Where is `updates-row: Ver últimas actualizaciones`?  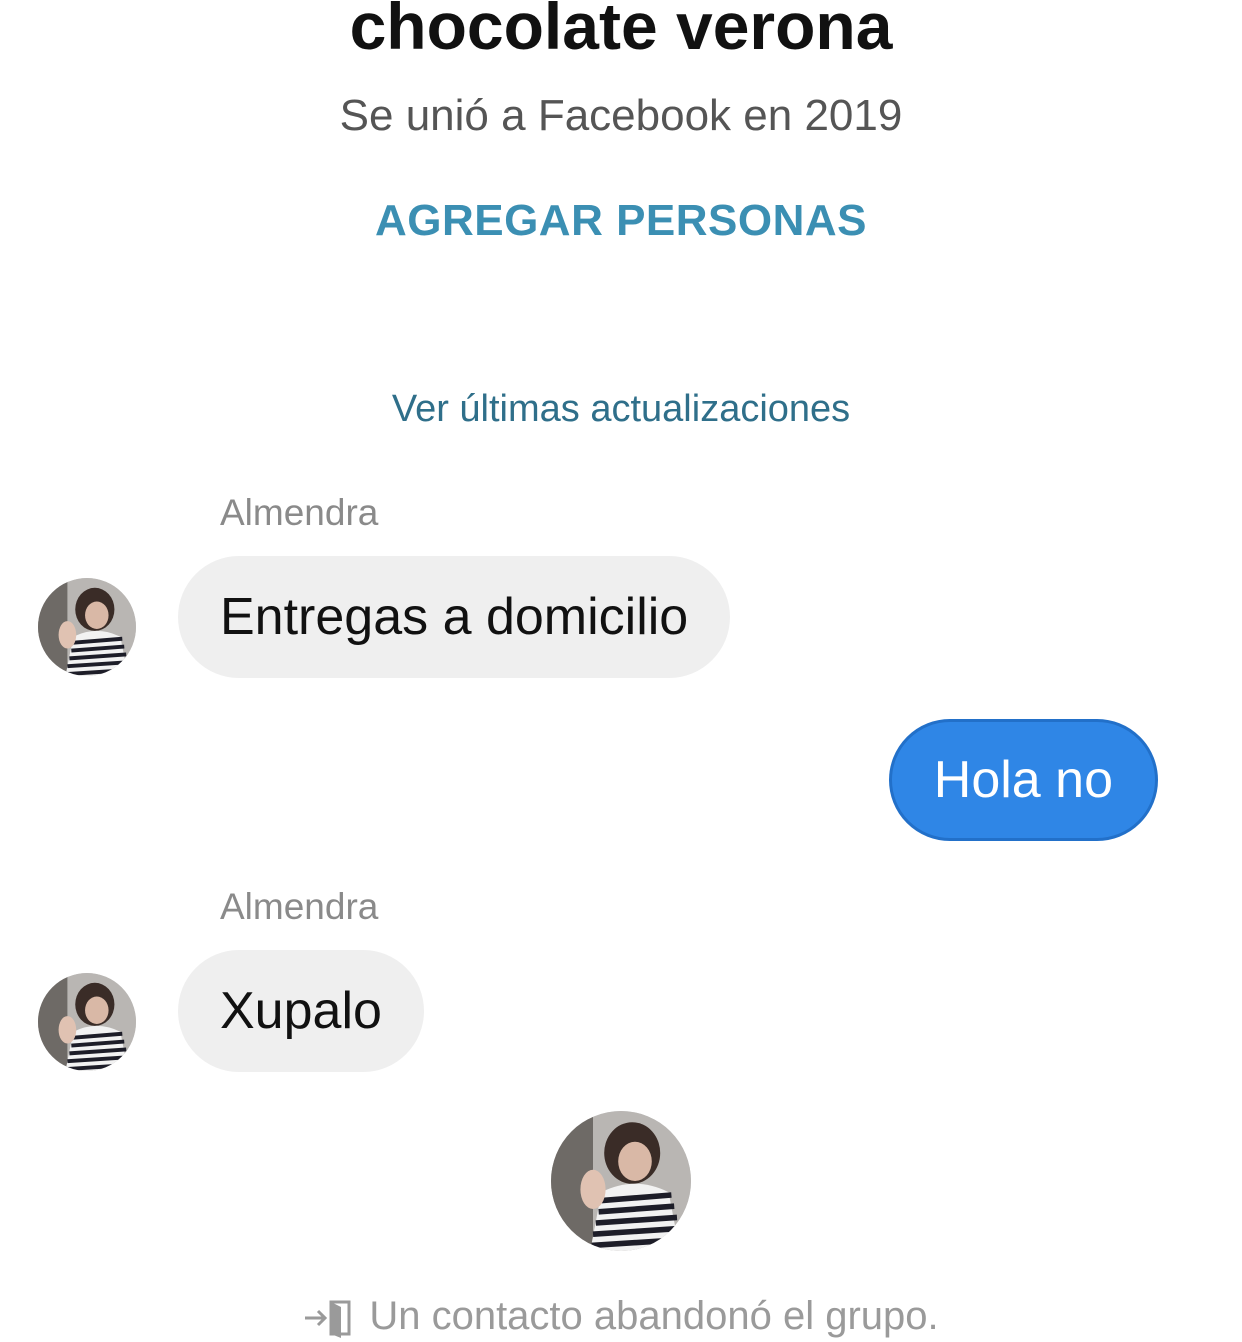
updates-row: Ver últimas actualizaciones is located at coordinates (621, 409).